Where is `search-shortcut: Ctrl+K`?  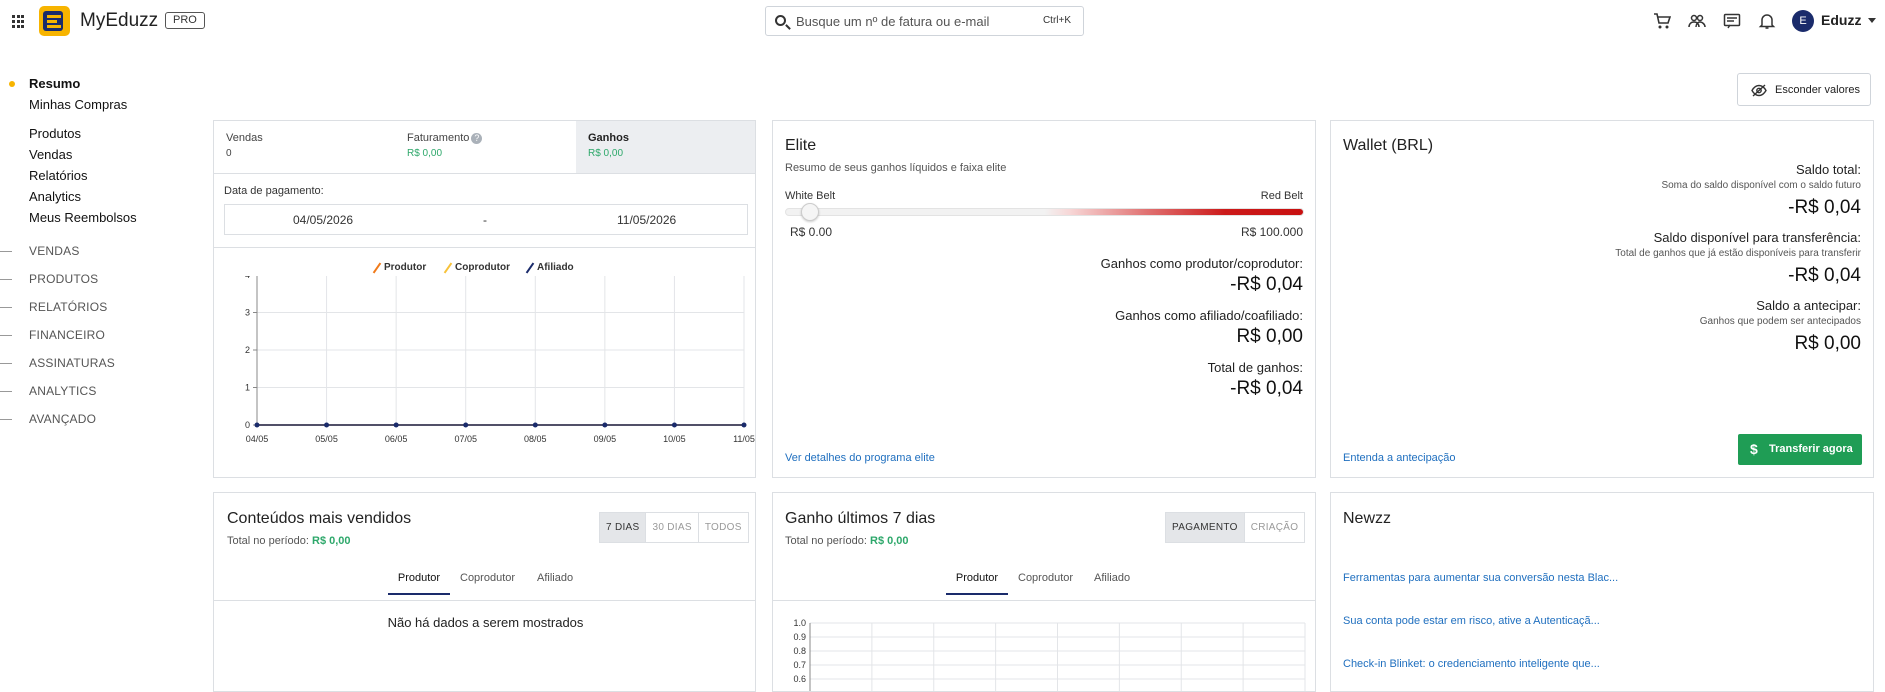
search-shortcut: Ctrl+K is located at coordinates (1056, 20).